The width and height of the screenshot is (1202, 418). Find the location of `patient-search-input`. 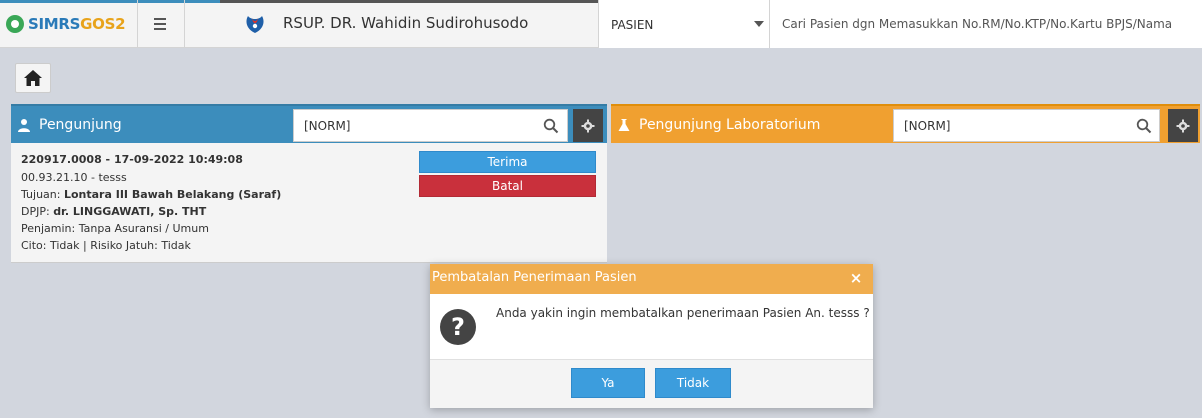

patient-search-input is located at coordinates (987, 24).